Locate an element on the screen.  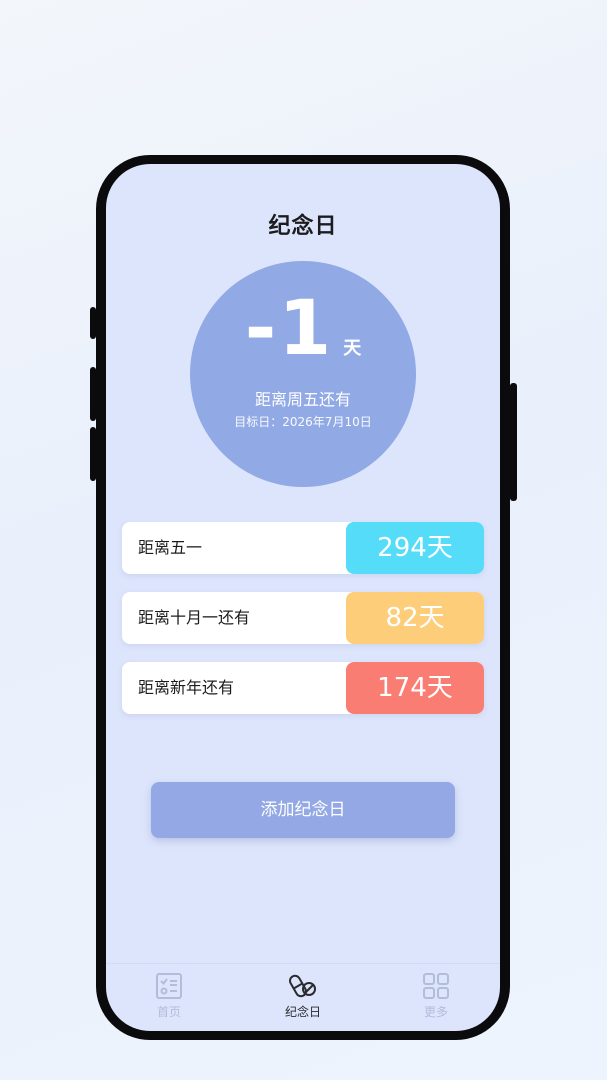
phone-side-button-volume-down is located at coordinates (93, 454).